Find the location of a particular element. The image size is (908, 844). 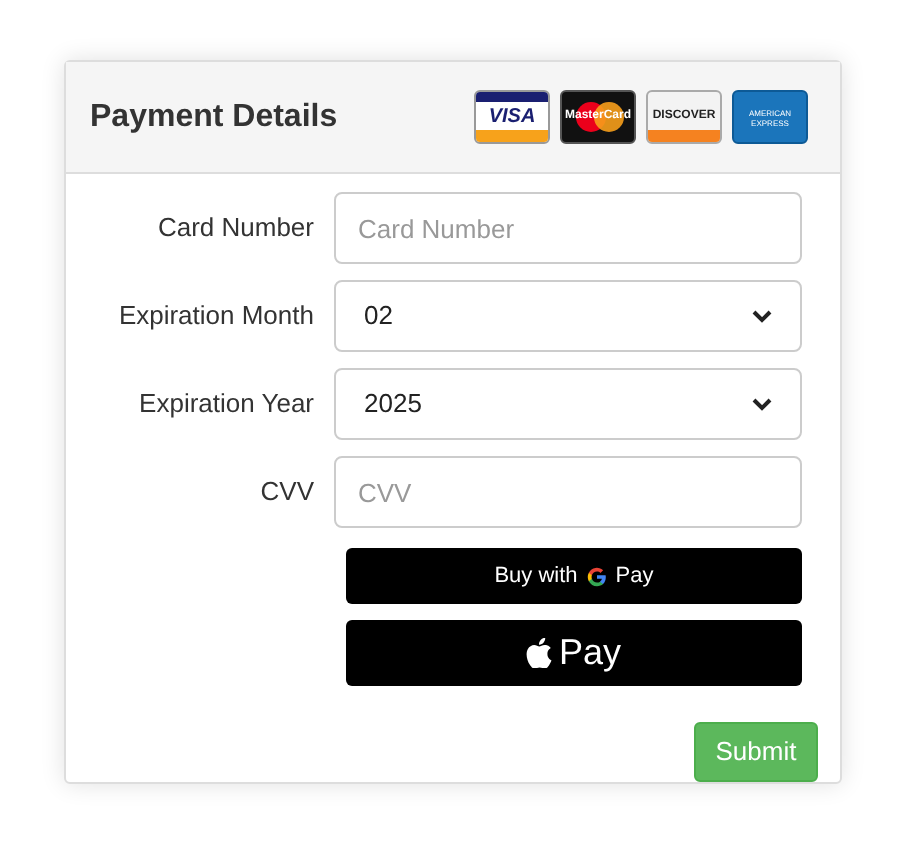

text-field: Card Number is located at coordinates (568, 228).